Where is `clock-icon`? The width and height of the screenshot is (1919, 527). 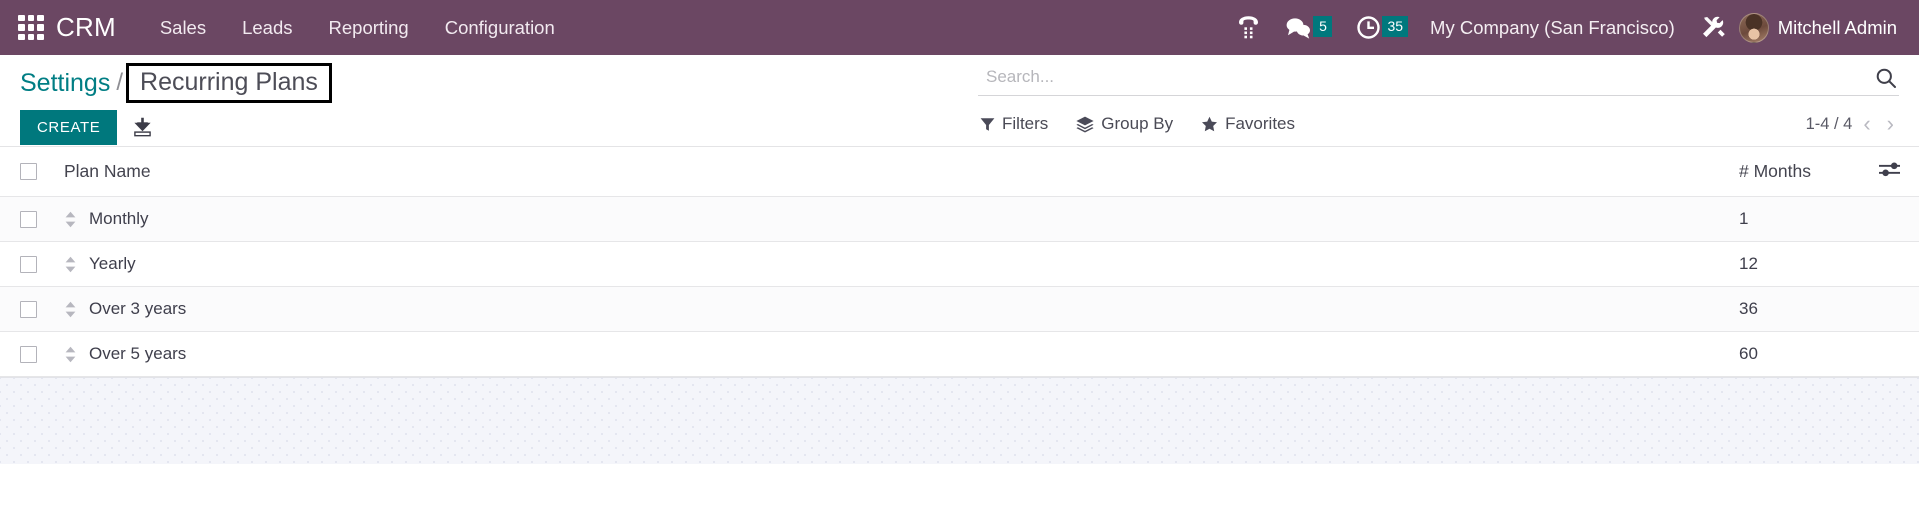
clock-icon is located at coordinates (1369, 27).